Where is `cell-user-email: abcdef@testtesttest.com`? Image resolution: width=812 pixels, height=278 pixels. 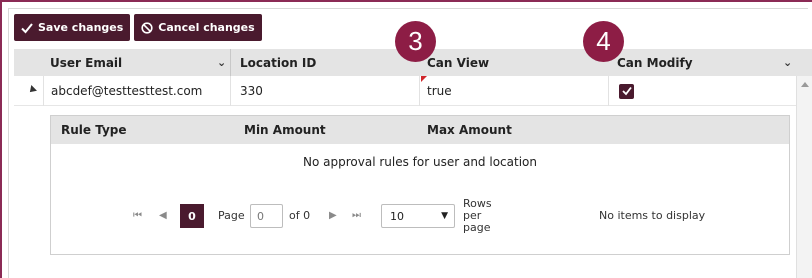
cell-user-email: abcdef@testtesttest.com is located at coordinates (126, 91).